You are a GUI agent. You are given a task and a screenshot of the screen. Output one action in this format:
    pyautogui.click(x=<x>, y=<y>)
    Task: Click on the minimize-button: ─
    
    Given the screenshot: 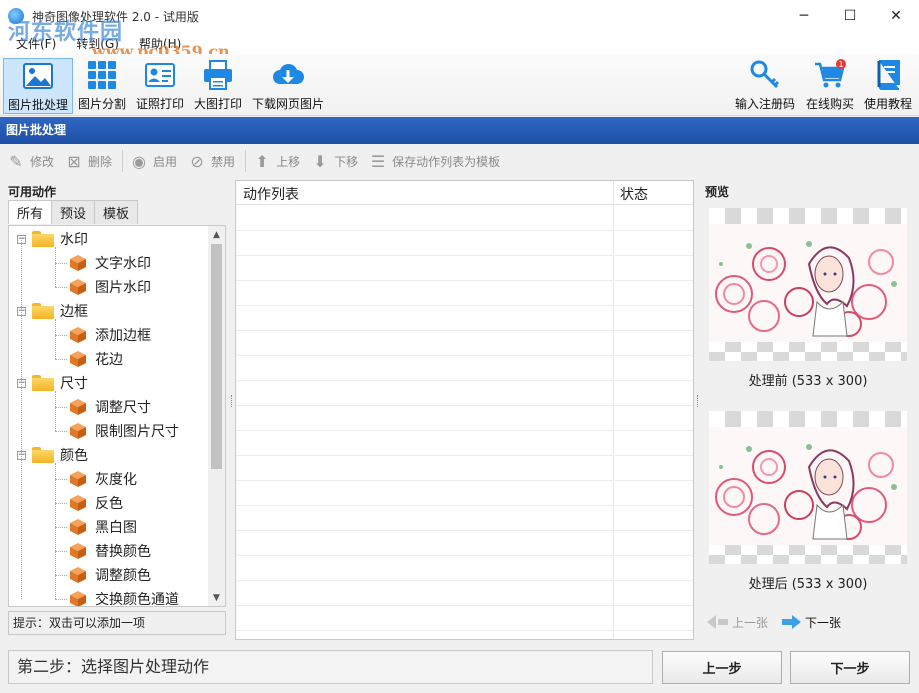 What is the action you would take?
    pyautogui.click(x=804, y=16)
    